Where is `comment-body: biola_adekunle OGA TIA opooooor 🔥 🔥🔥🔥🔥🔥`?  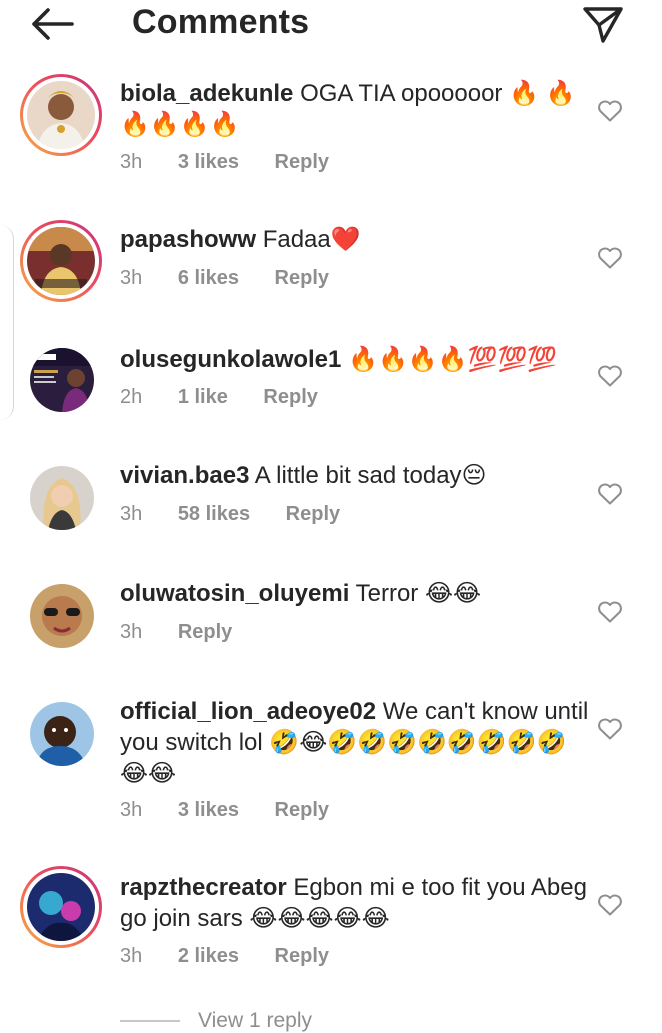
comment-body: biola_adekunle OGA TIA opooooor 🔥 🔥🔥🔥🔥🔥 is located at coordinates (355, 109).